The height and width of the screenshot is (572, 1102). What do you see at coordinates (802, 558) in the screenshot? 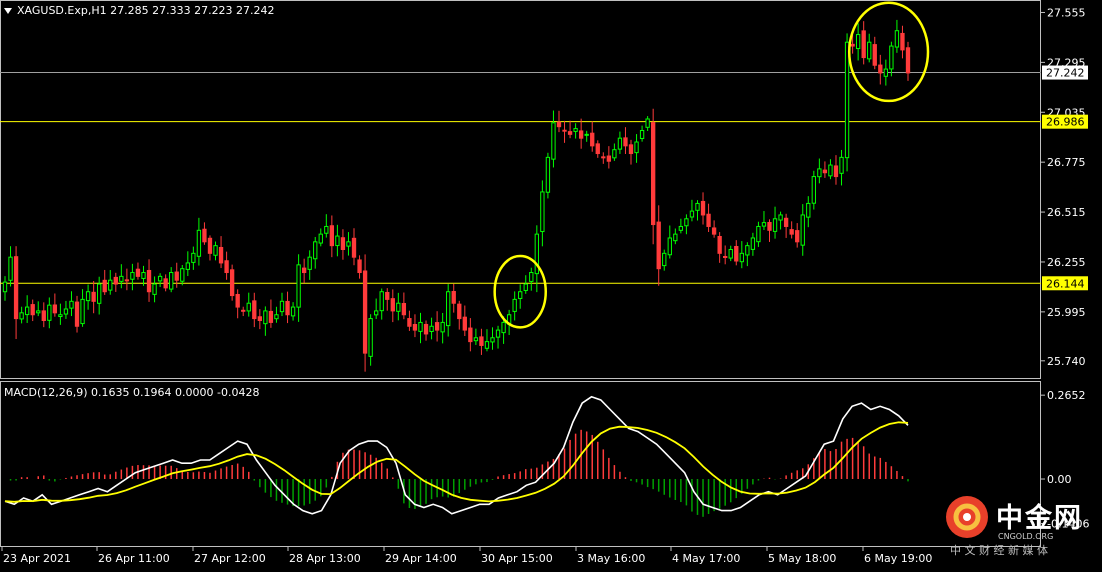
I see `time-tick-label: 5 May 18:00` at bounding box center [802, 558].